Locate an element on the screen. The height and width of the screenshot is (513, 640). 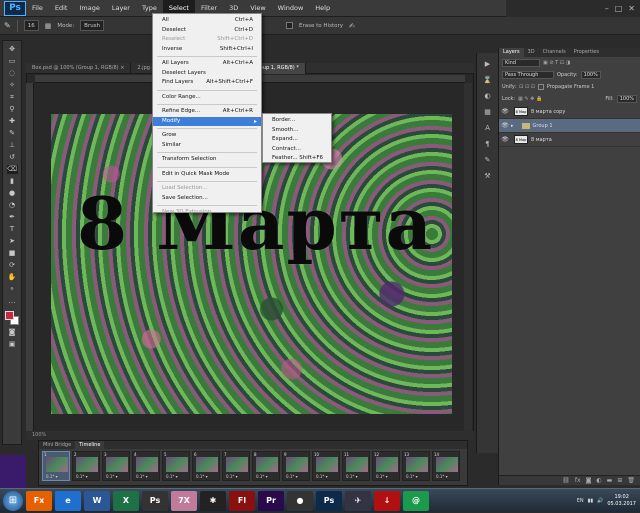
maximize-button: □ is located at coordinates (619, 8).